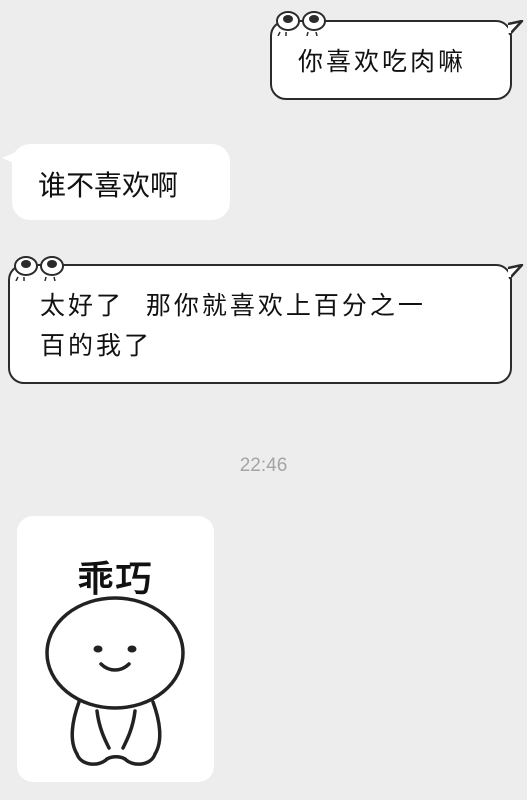 The width and height of the screenshot is (527, 800). What do you see at coordinates (115, 681) in the screenshot?
I see `smiling-blob-character-icon` at bounding box center [115, 681].